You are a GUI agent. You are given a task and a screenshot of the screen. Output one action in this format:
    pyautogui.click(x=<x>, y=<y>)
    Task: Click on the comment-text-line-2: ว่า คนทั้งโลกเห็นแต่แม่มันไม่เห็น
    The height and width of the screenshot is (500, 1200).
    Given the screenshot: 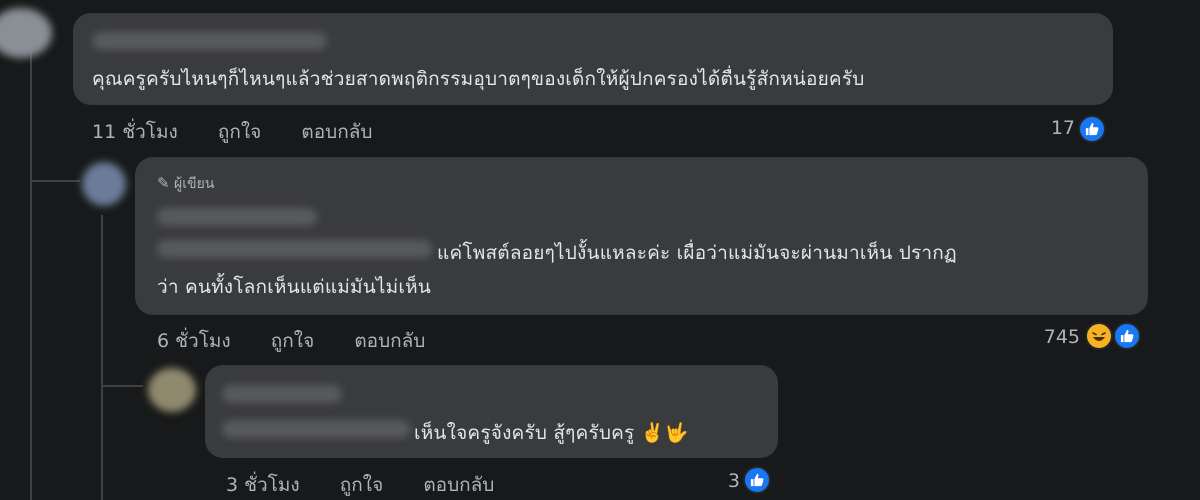 What is the action you would take?
    pyautogui.click(x=294, y=287)
    